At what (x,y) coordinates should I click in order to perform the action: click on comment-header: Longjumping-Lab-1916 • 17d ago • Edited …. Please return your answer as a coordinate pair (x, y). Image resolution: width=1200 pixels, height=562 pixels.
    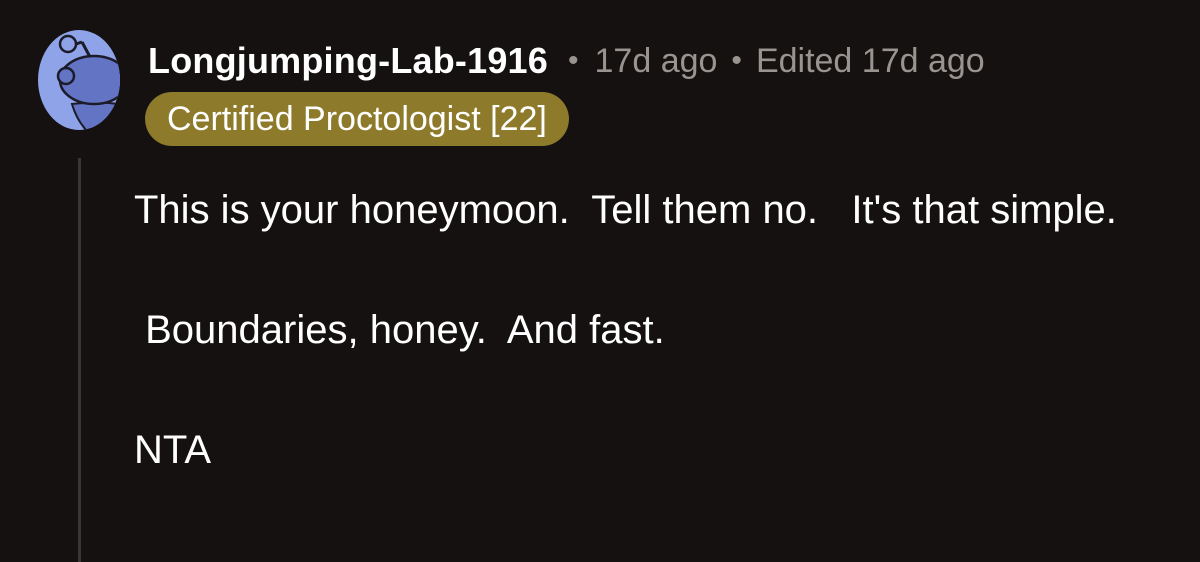
    Looking at the image, I should click on (566, 61).